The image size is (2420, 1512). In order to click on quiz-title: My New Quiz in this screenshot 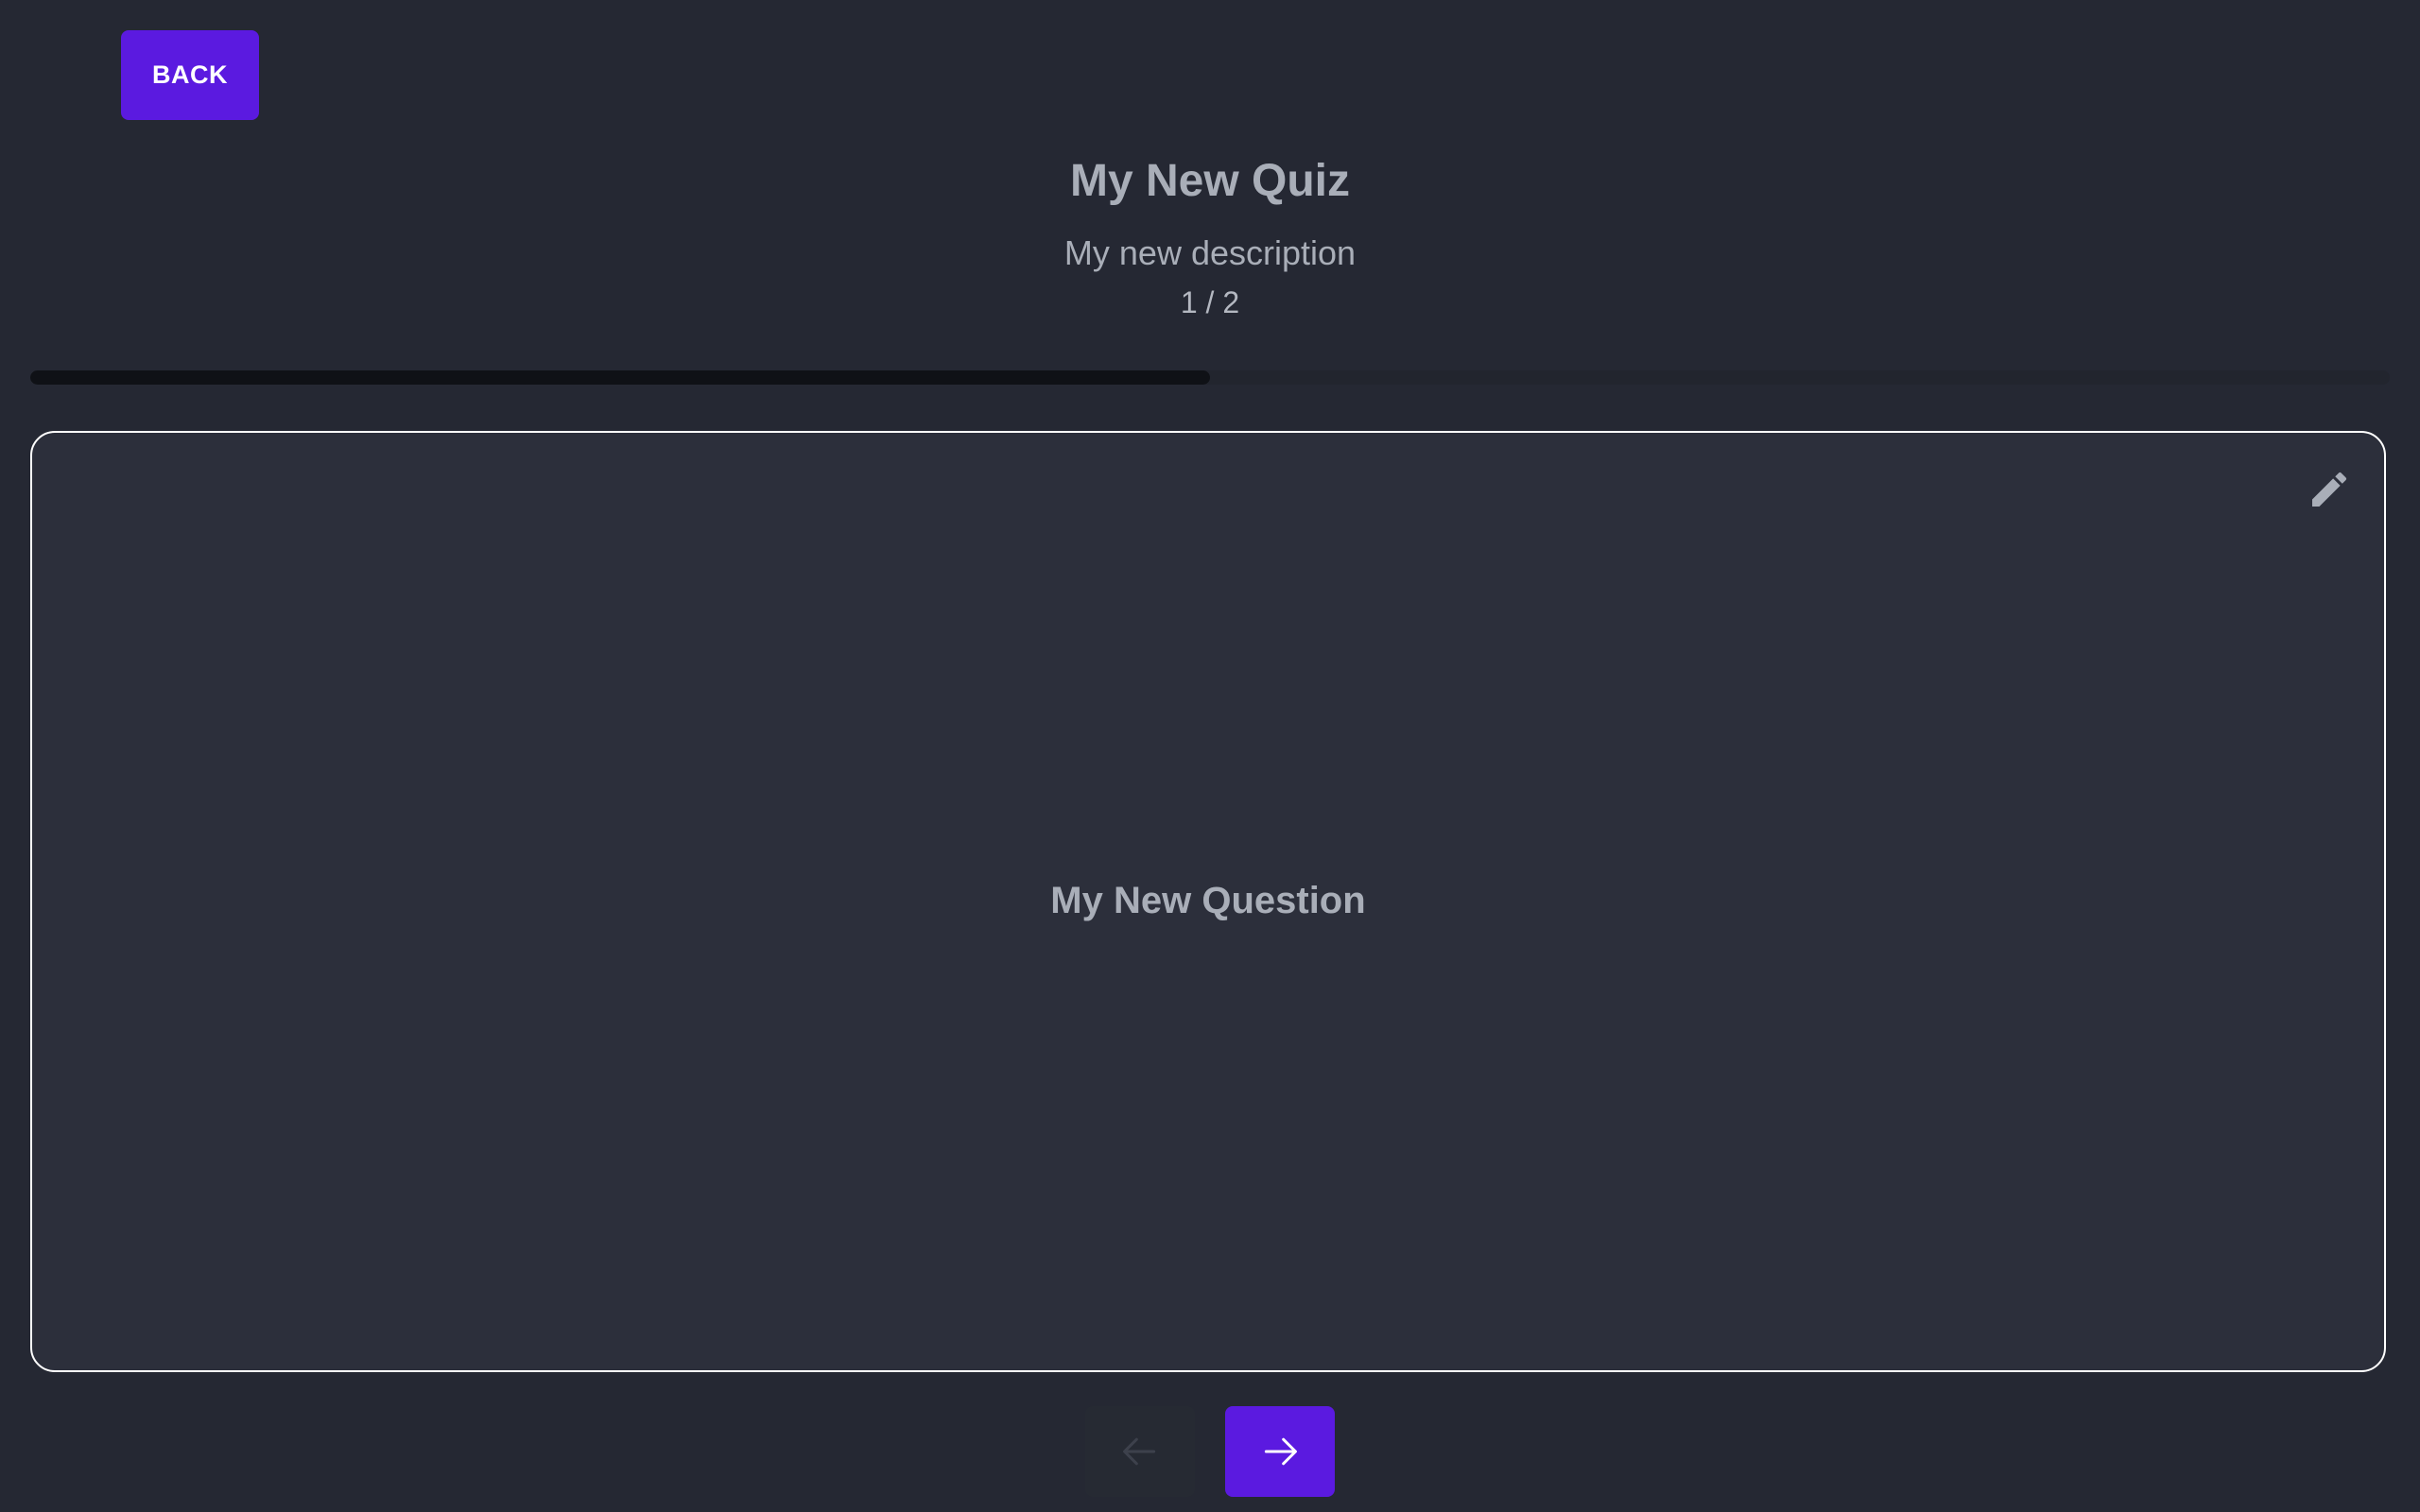, I will do `click(1210, 181)`.